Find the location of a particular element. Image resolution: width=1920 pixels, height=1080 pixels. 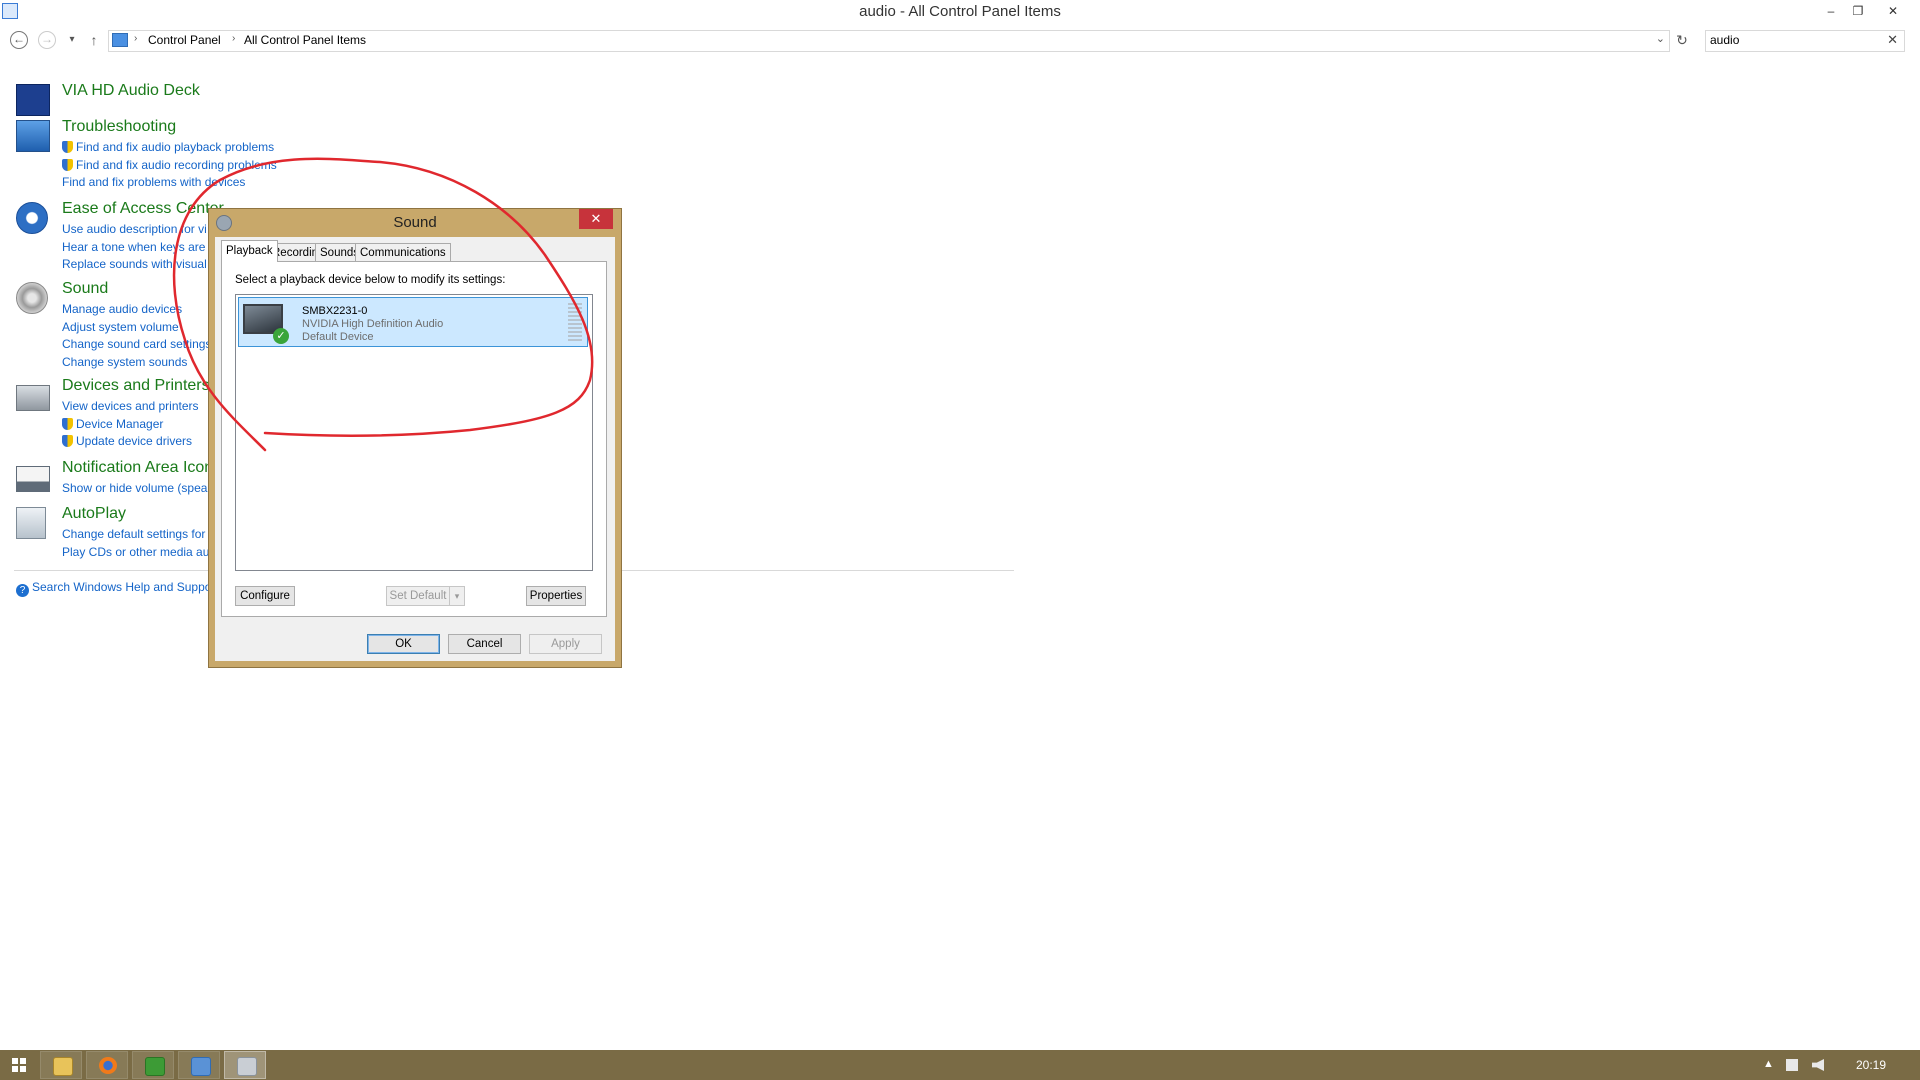

firefox-icon is located at coordinates (108, 1065).